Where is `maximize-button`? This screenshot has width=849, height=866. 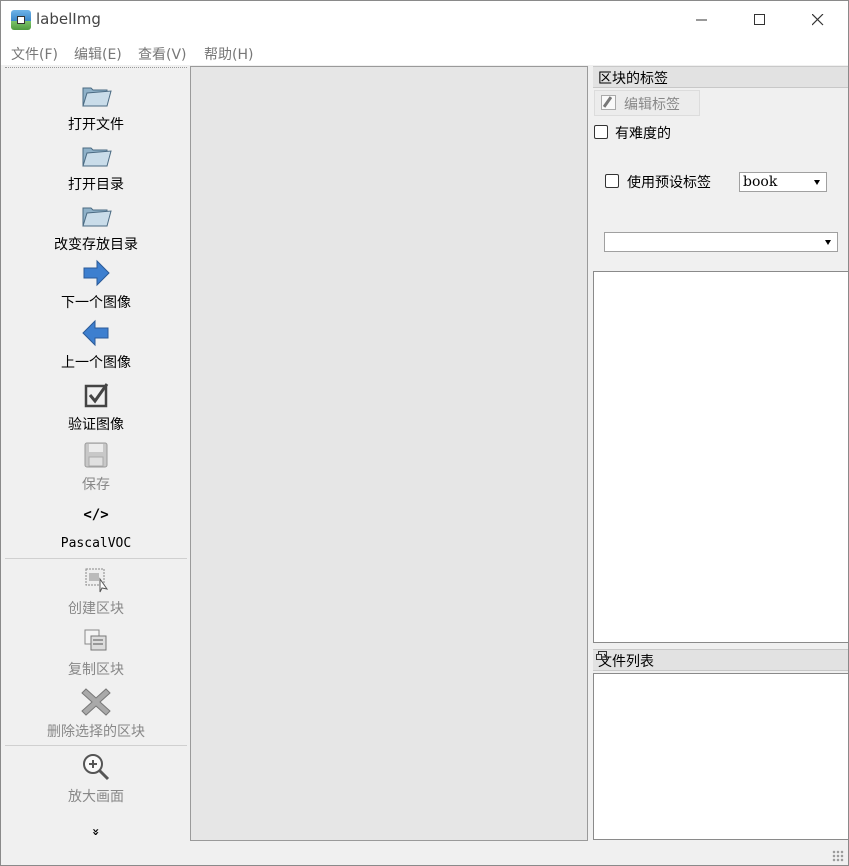 maximize-button is located at coordinates (760, 20).